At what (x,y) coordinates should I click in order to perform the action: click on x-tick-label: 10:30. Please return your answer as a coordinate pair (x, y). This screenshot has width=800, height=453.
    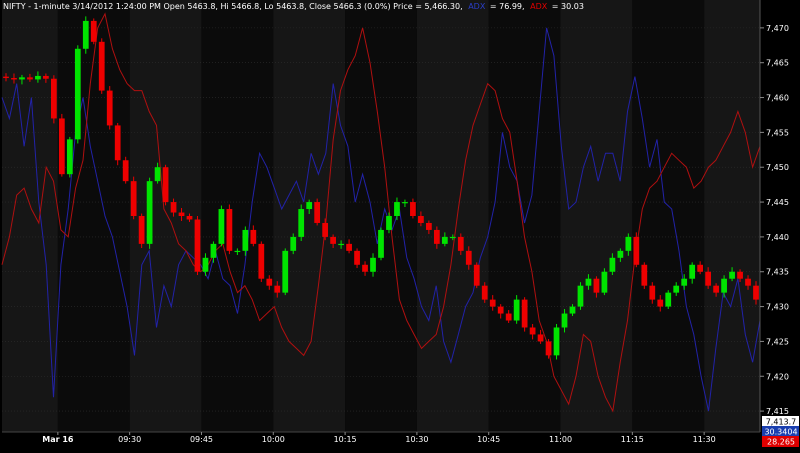
    Looking at the image, I should click on (416, 439).